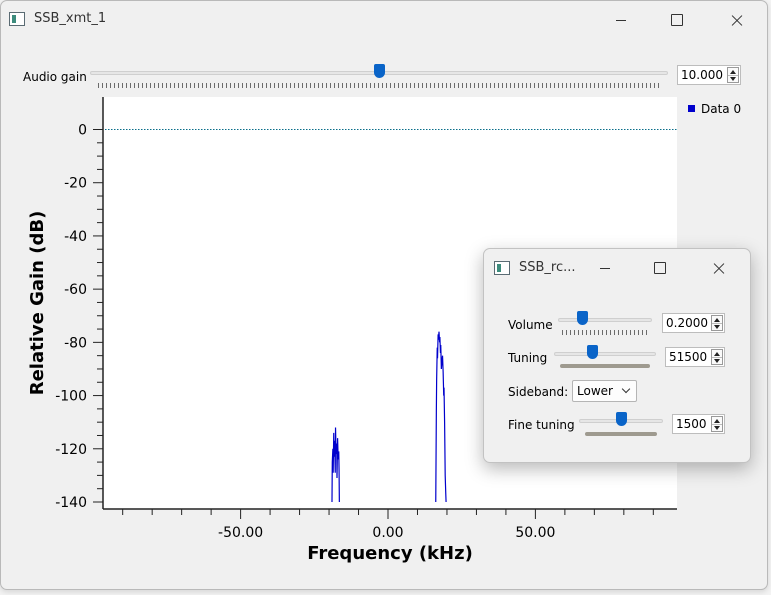 The width and height of the screenshot is (771, 595). Describe the element at coordinates (71, 397) in the screenshot. I see `y-tick-label: -100` at that location.